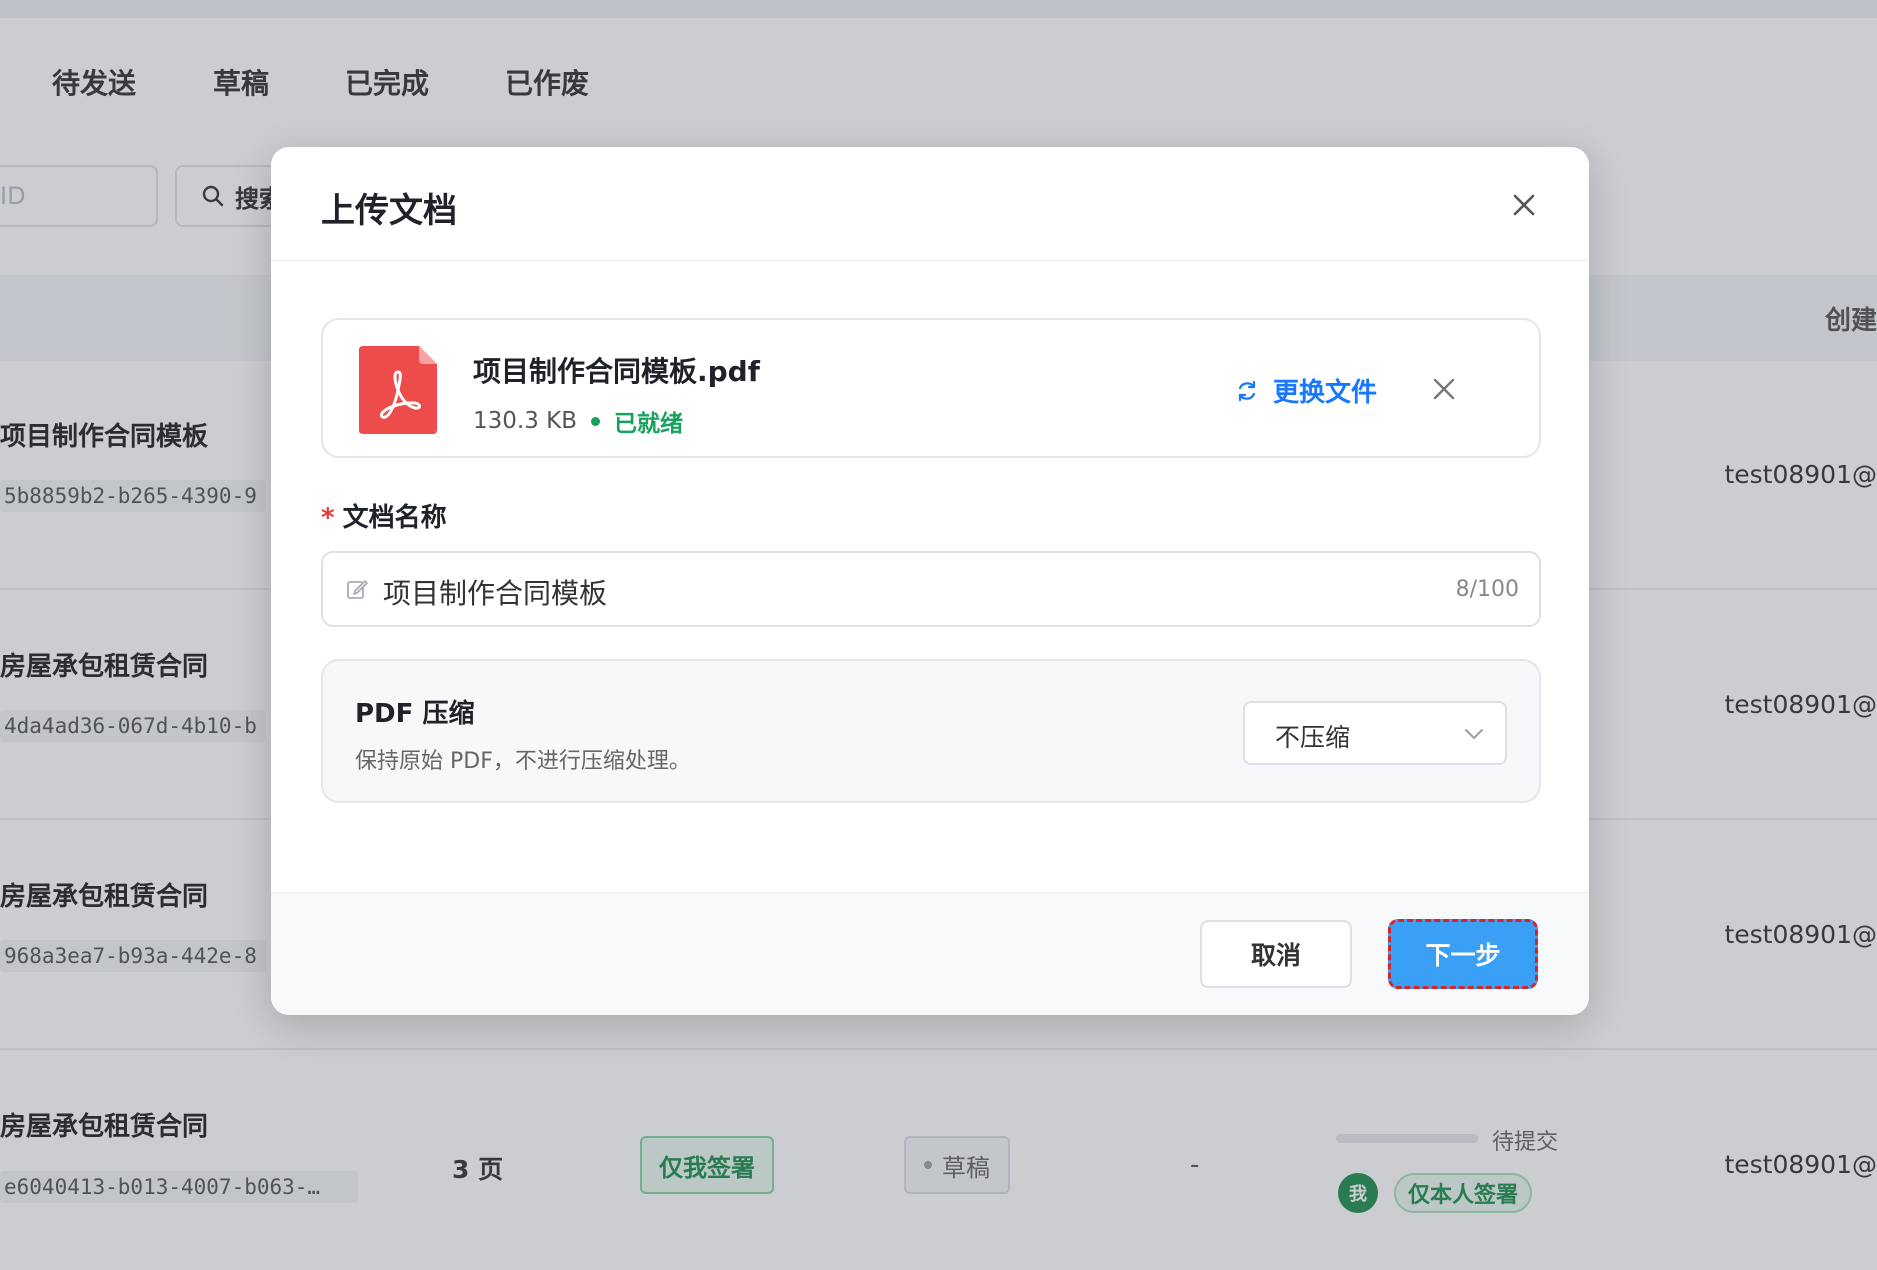 This screenshot has height=1270, width=1877. Describe the element at coordinates (1375, 733) in the screenshot. I see `compress-select: 不压缩` at that location.